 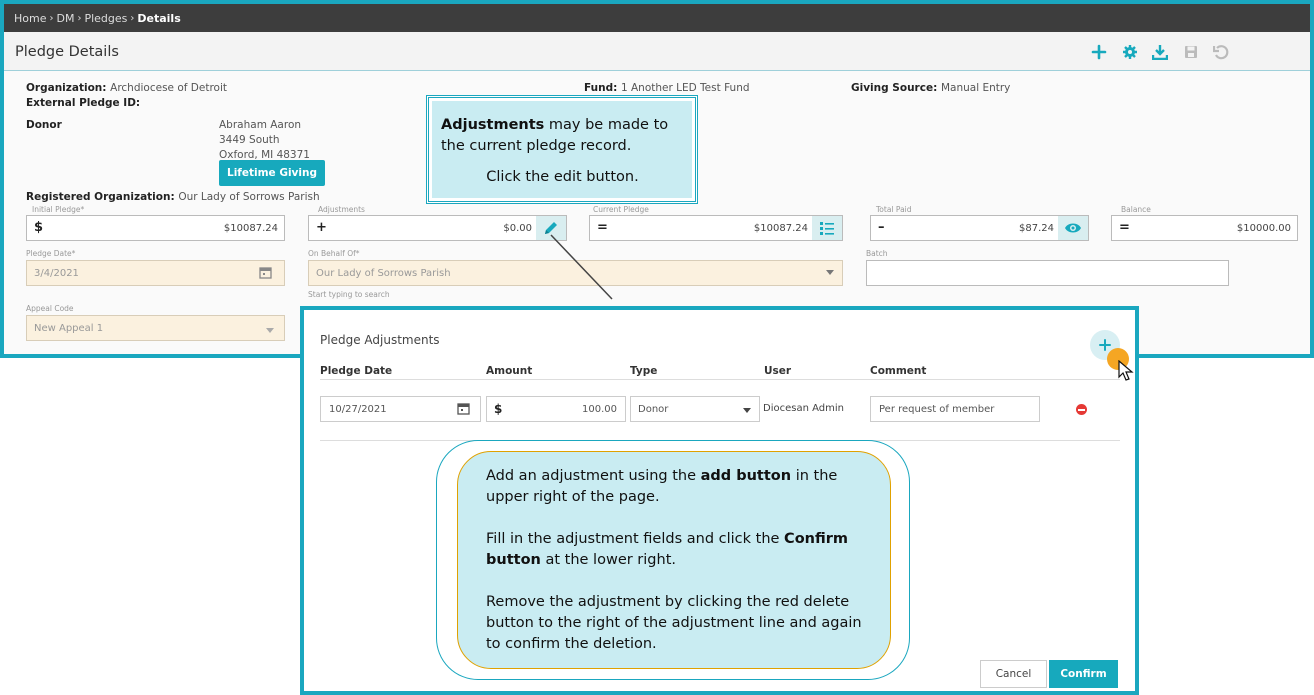 What do you see at coordinates (937, 409) in the screenshot?
I see `adjustment-comment-value: Per request of member` at bounding box center [937, 409].